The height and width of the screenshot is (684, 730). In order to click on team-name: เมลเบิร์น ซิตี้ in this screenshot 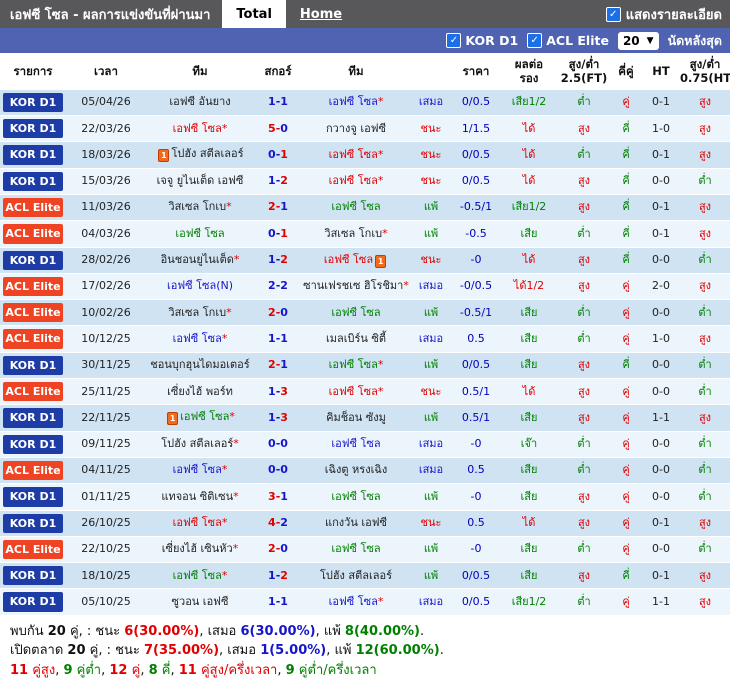, I will do `click(356, 338)`.